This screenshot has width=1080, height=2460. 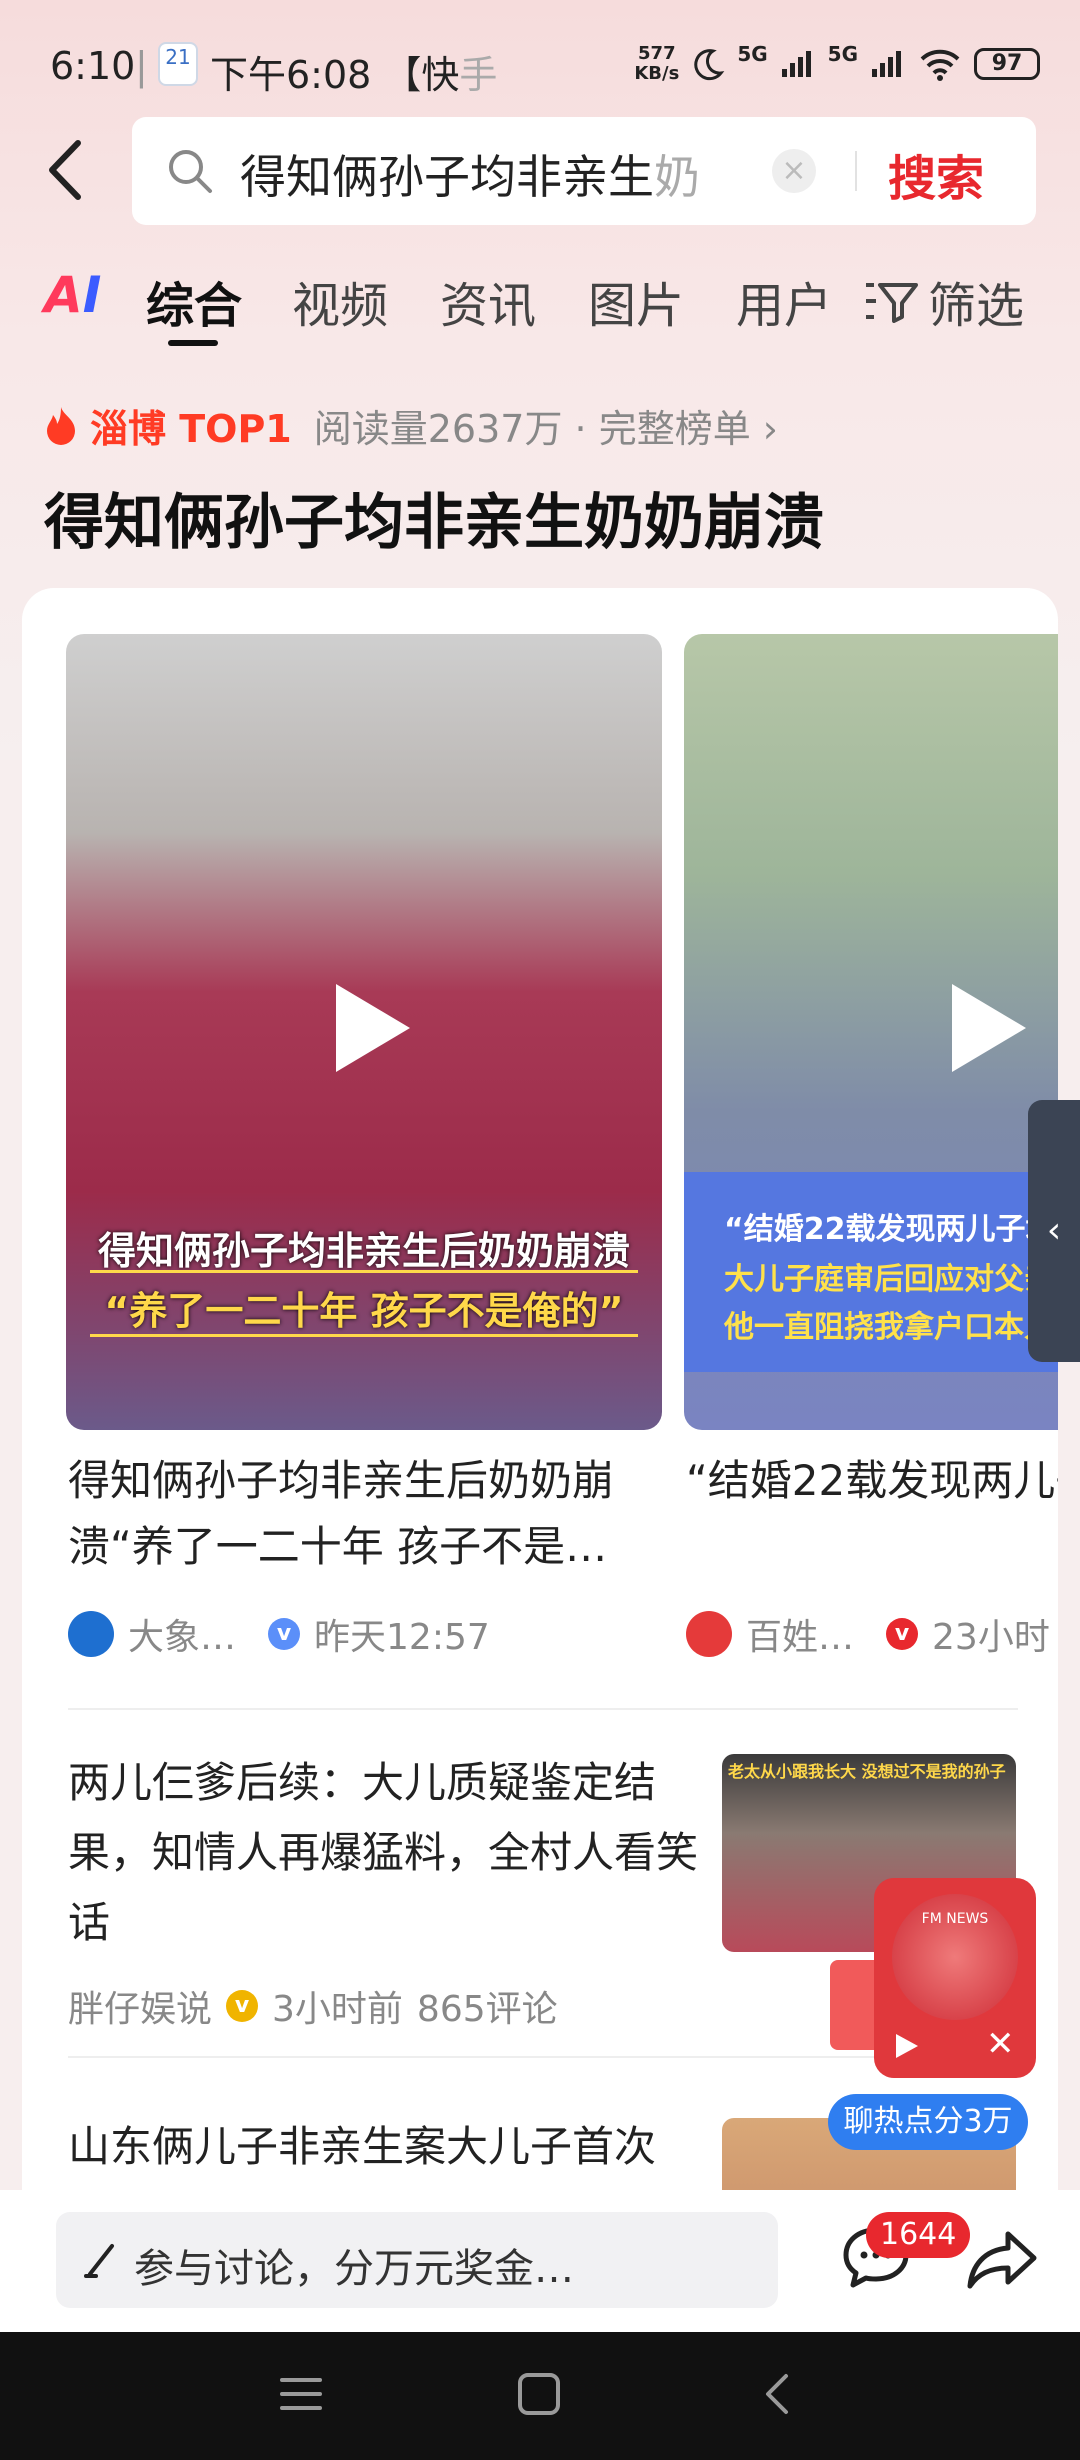 I want to click on read-count-meta: 阅读量2637万 · 完整榜单 ›, so click(x=546, y=425).